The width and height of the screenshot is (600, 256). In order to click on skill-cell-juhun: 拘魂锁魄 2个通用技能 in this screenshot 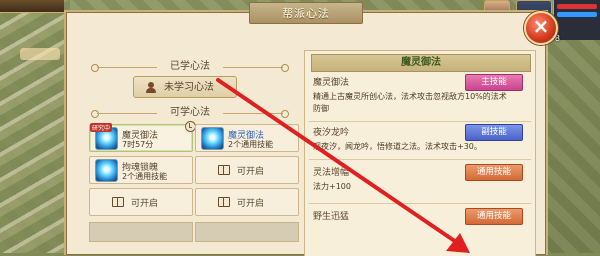, I will do `click(141, 170)`.